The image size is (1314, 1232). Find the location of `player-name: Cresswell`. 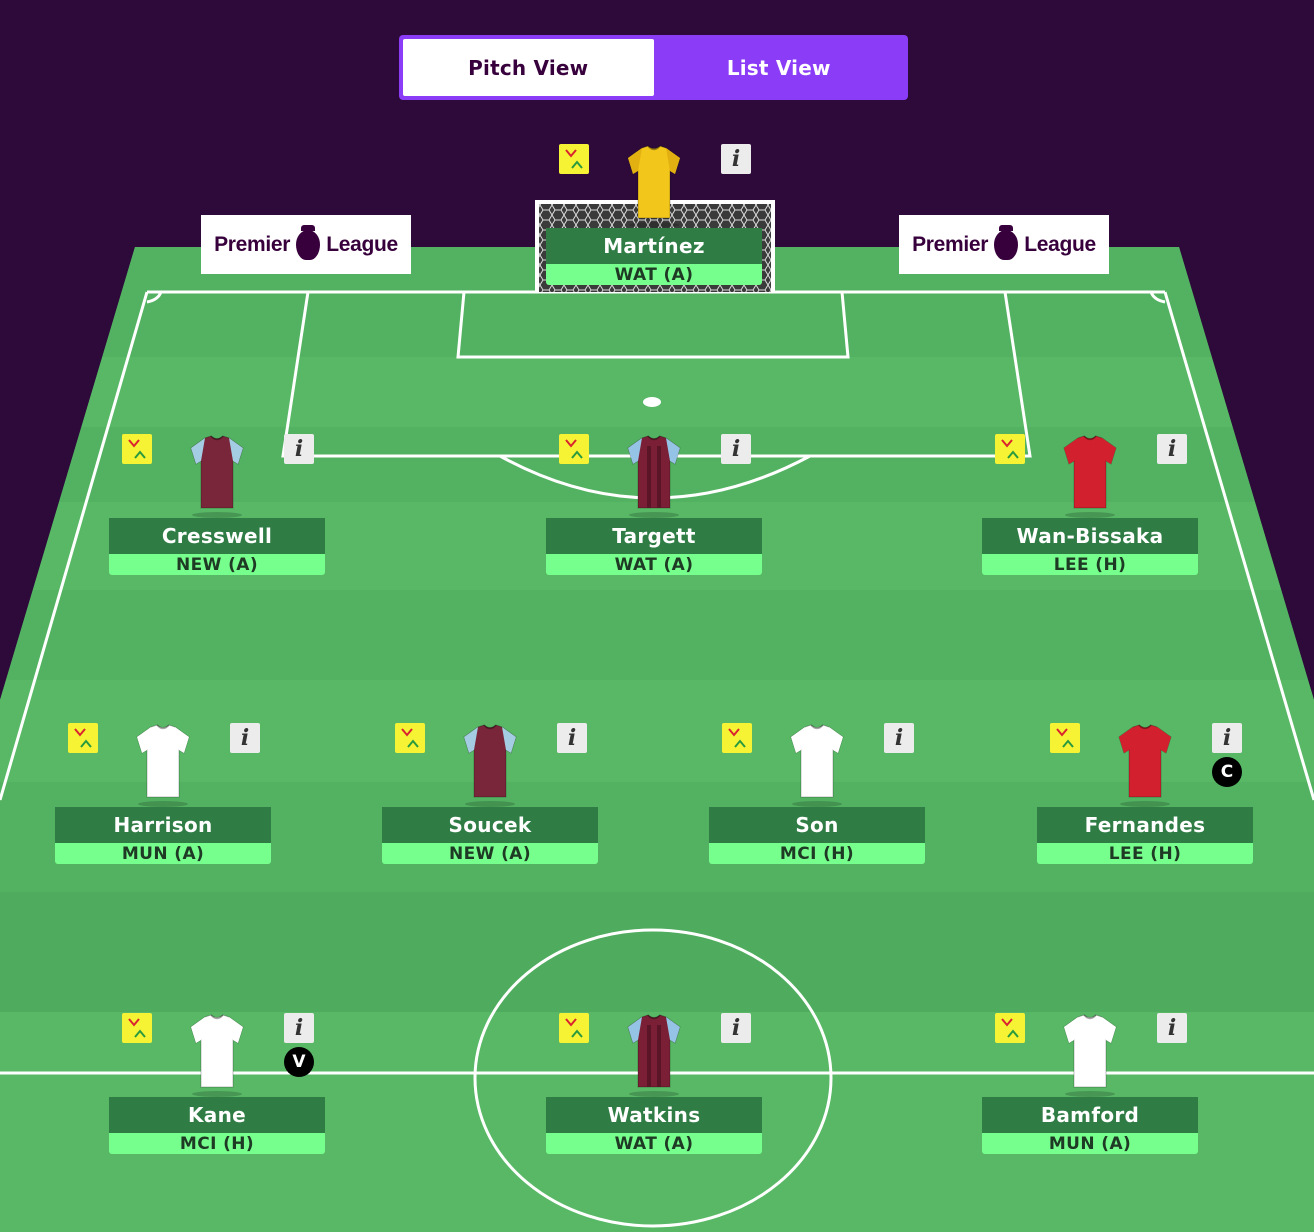

player-name: Cresswell is located at coordinates (217, 536).